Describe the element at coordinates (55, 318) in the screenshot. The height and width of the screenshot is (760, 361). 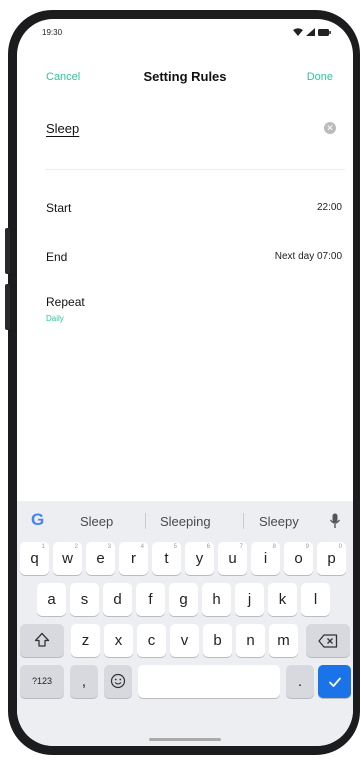
I see `repeat-value: Daily` at that location.